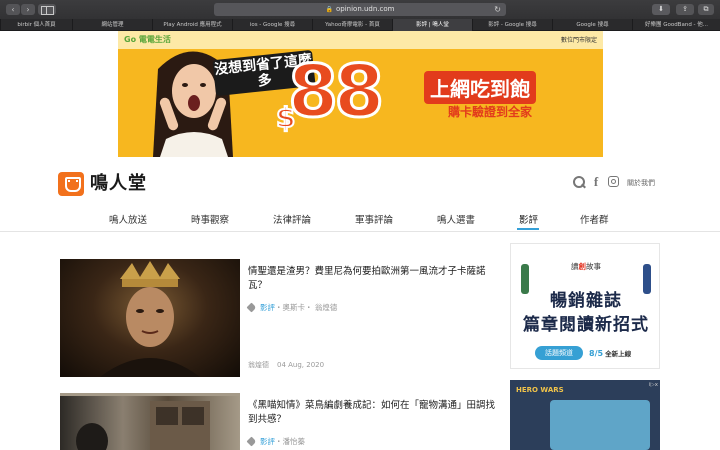  I want to click on black-cat-film-still, so click(150, 421).